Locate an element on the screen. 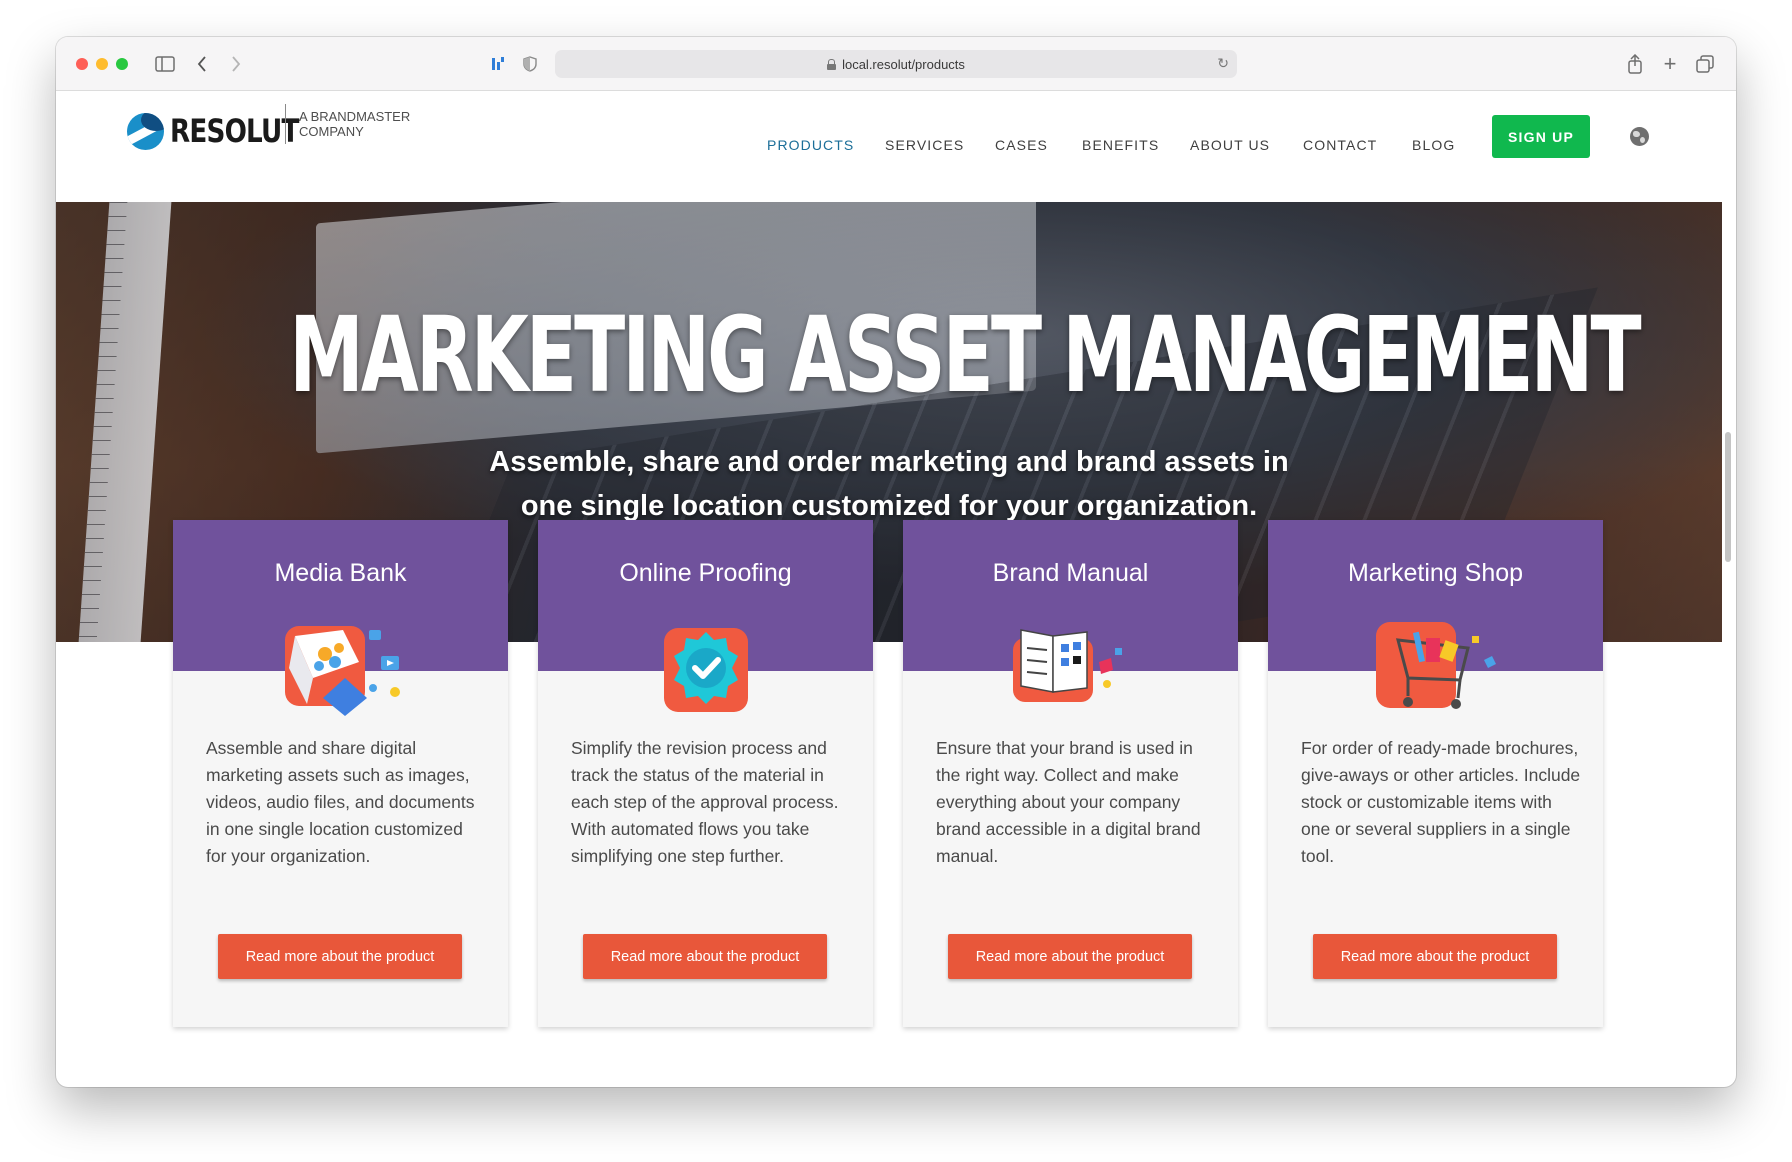  read-more-online-proofing-button: Read more about the product is located at coordinates (705, 956).